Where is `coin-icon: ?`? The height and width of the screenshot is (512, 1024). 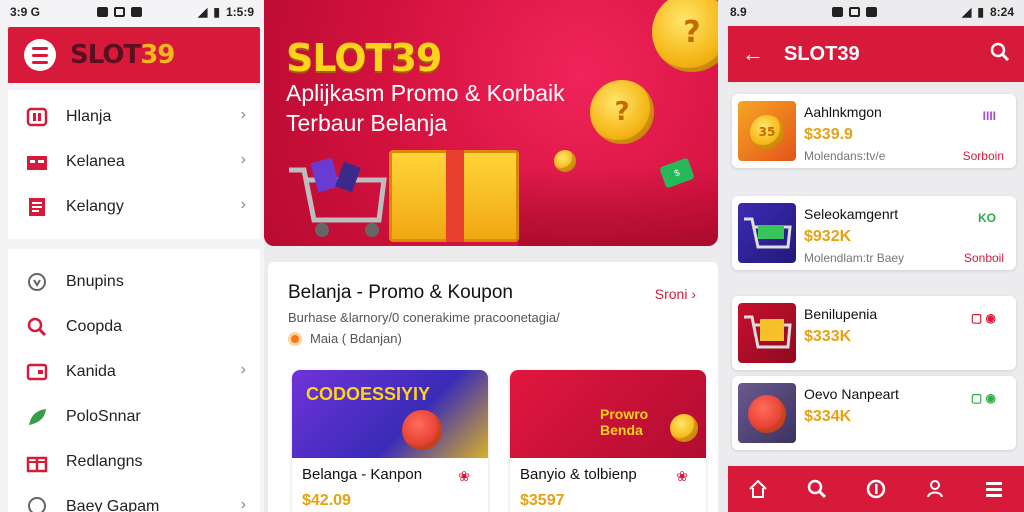
coin-icon: ? is located at coordinates (685, 36).